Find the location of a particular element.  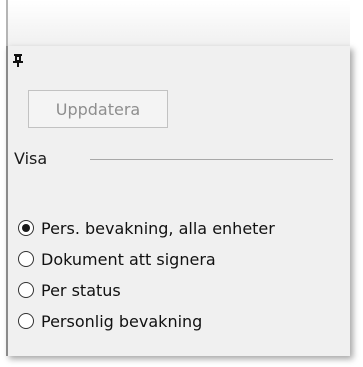

view-group-separator is located at coordinates (211, 159).